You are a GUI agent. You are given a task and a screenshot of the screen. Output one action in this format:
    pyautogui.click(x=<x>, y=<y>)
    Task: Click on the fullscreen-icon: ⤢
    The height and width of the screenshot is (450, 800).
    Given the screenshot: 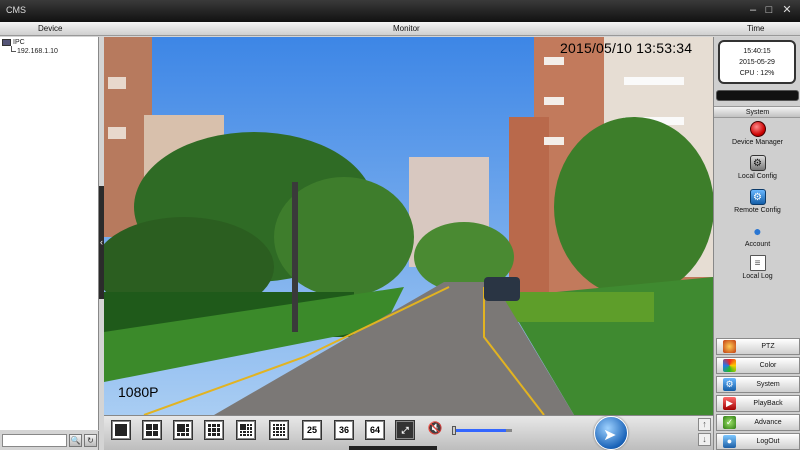 What is the action you would take?
    pyautogui.click(x=405, y=430)
    